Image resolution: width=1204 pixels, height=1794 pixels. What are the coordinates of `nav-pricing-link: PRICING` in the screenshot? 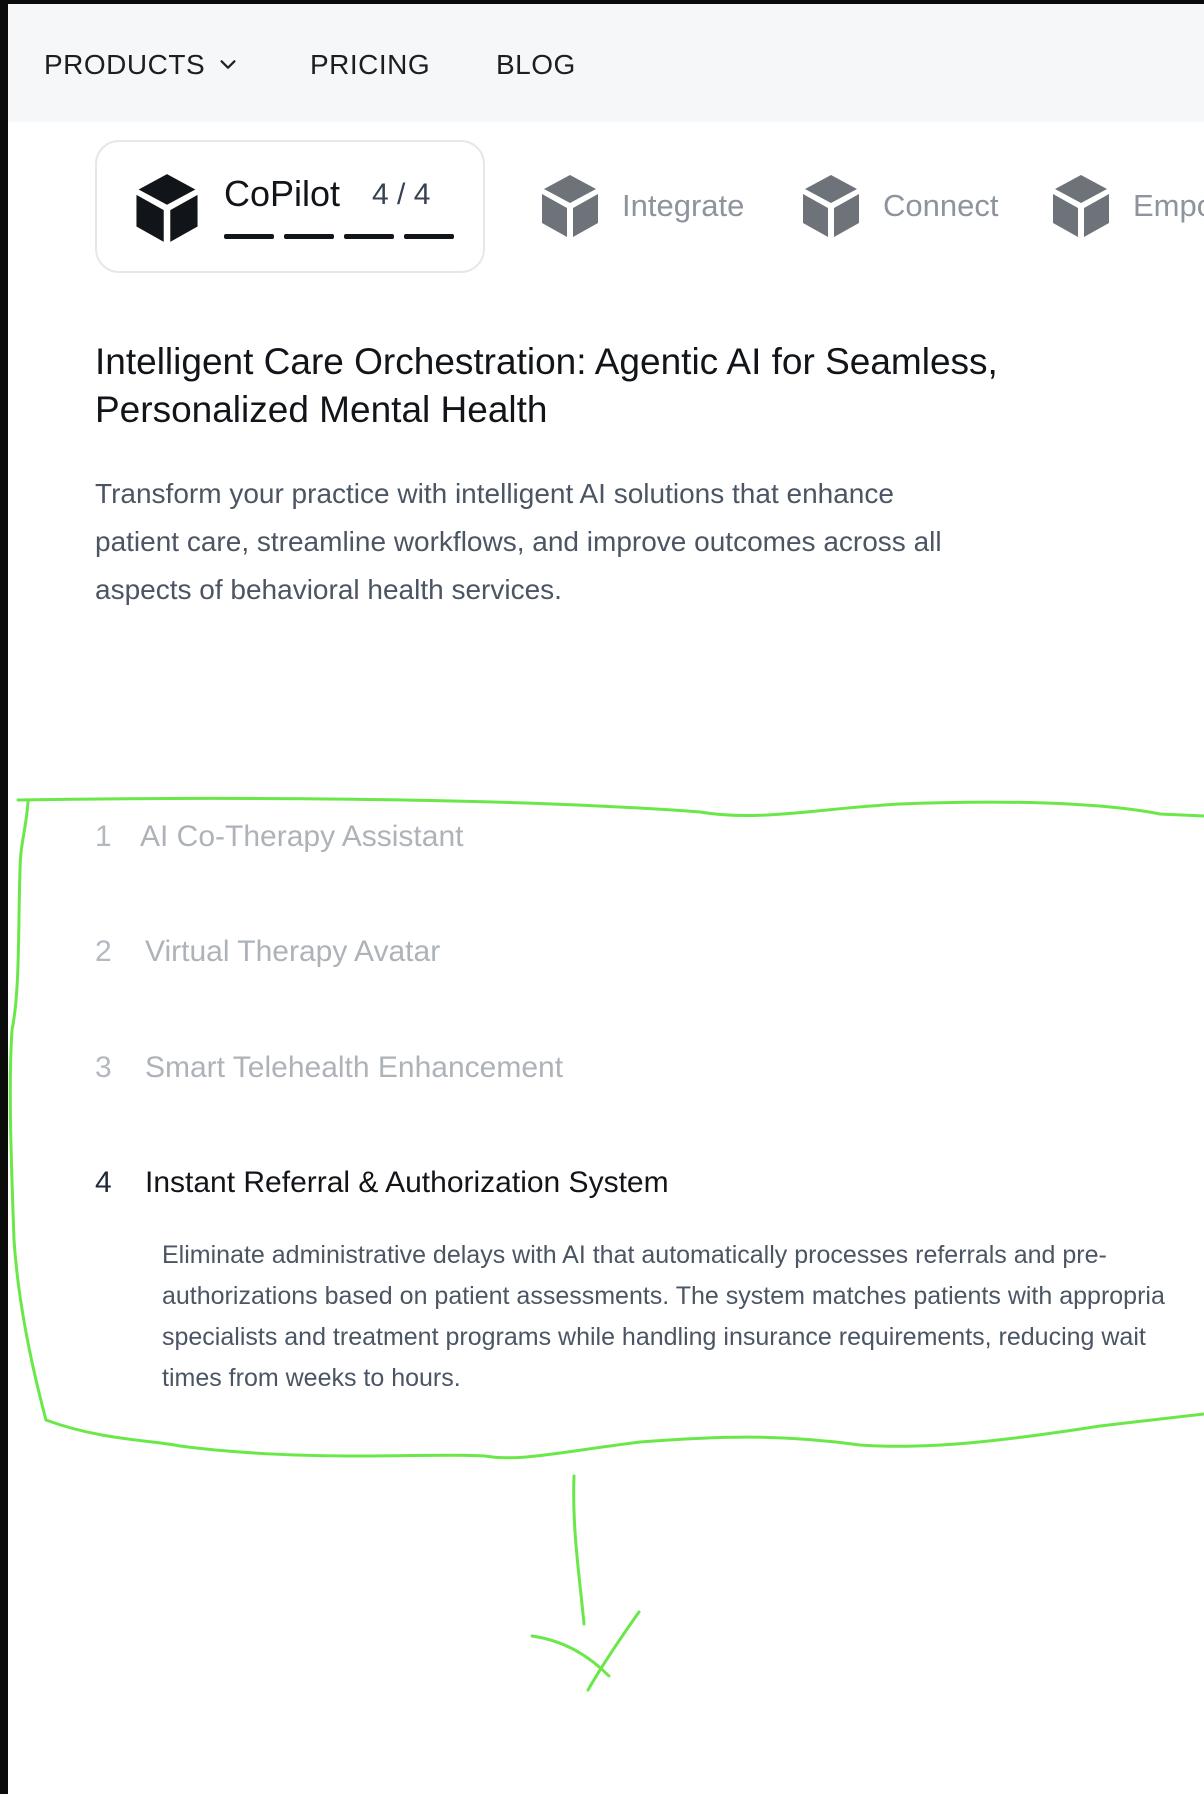 It's located at (370, 65).